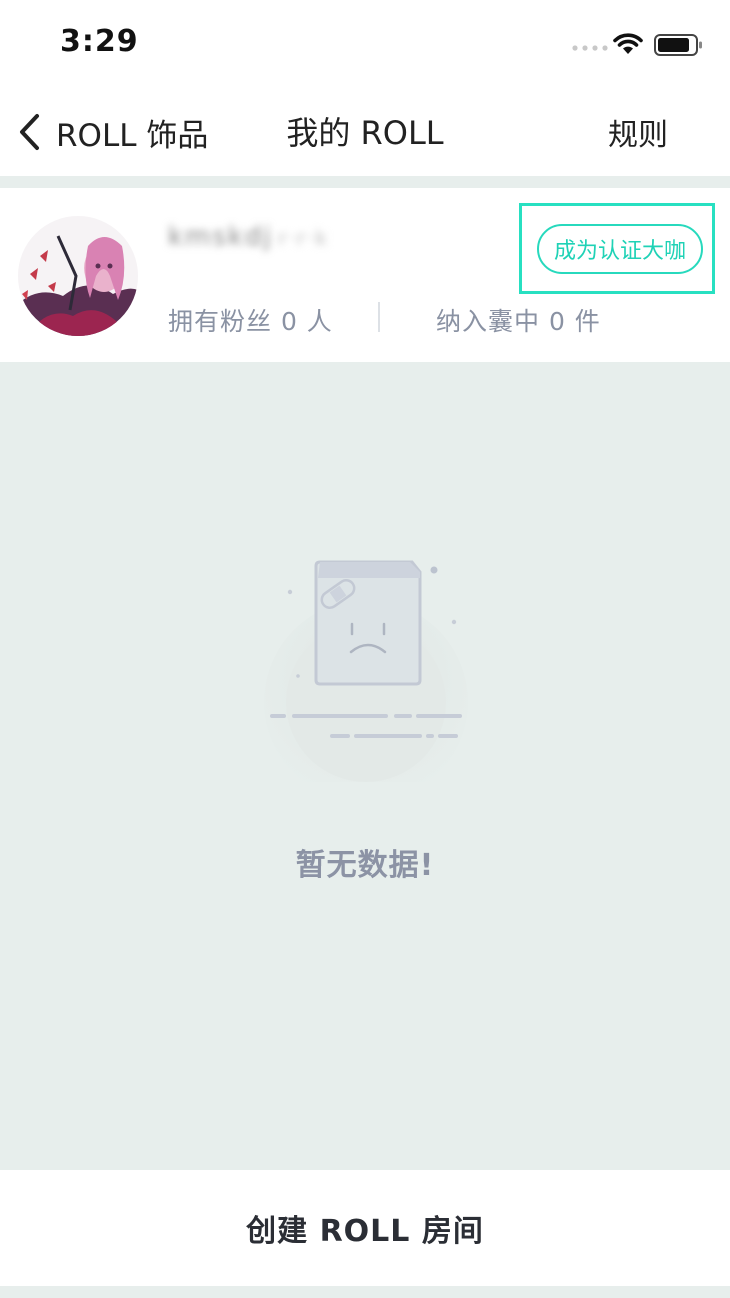 The height and width of the screenshot is (1298, 730). Describe the element at coordinates (518, 321) in the screenshot. I see `items-count: 纳入囊中 0 件` at that location.